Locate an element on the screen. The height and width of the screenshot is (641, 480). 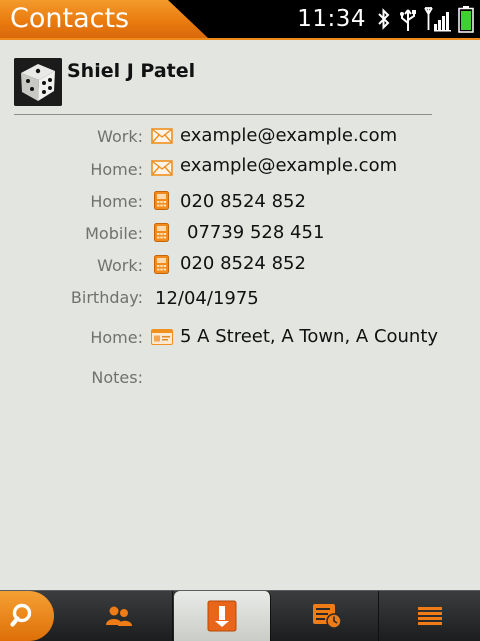
notes-label: Notes: is located at coordinates (117, 377).